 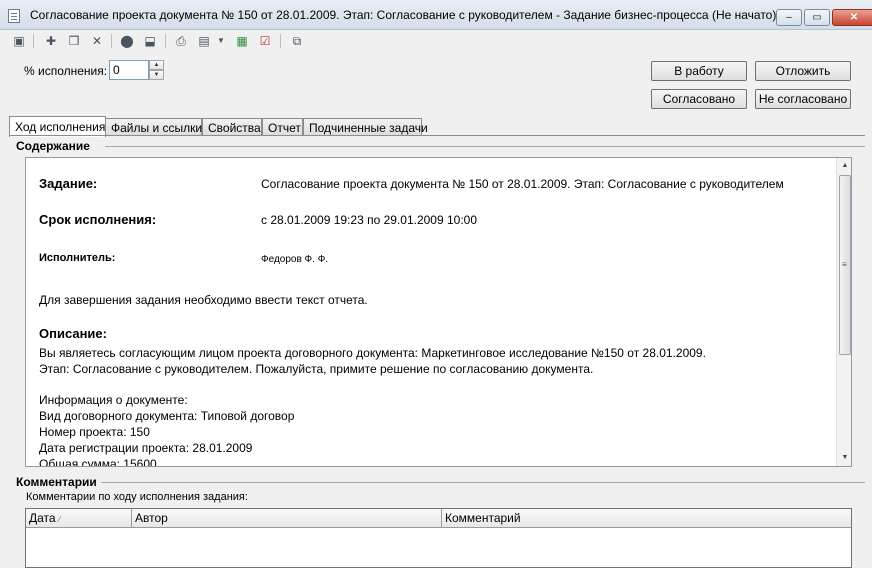 I want to click on scroll-up-icon: ▲, so click(x=844, y=166).